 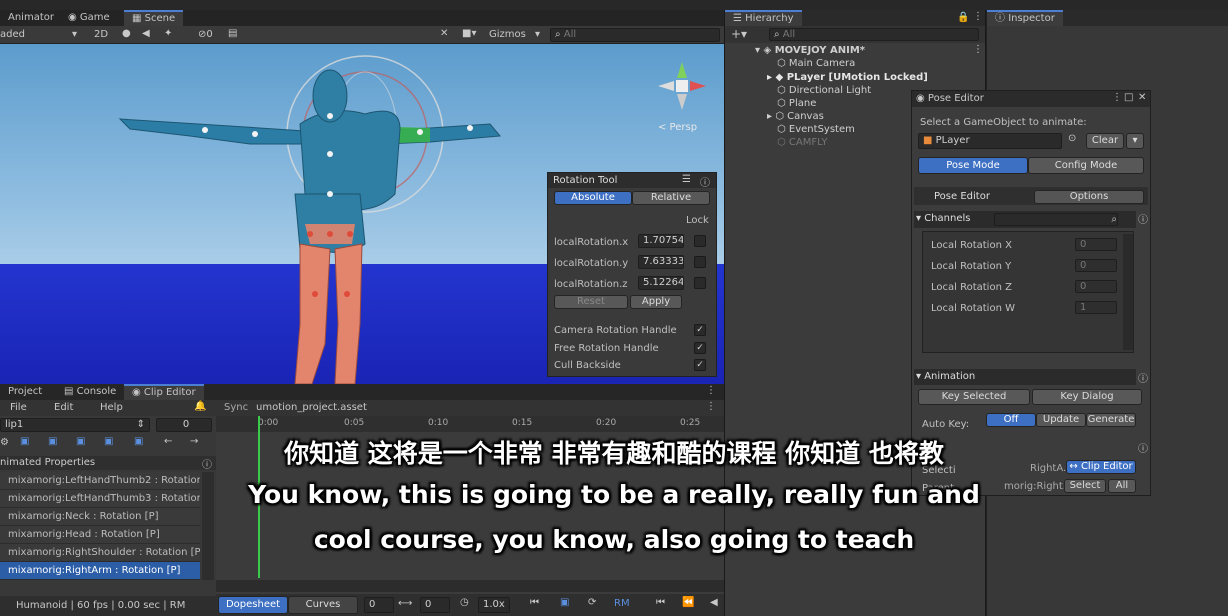 What do you see at coordinates (802, 142) in the screenshot?
I see `hierarchy-item-camfly: ⬡ CAMFLY` at bounding box center [802, 142].